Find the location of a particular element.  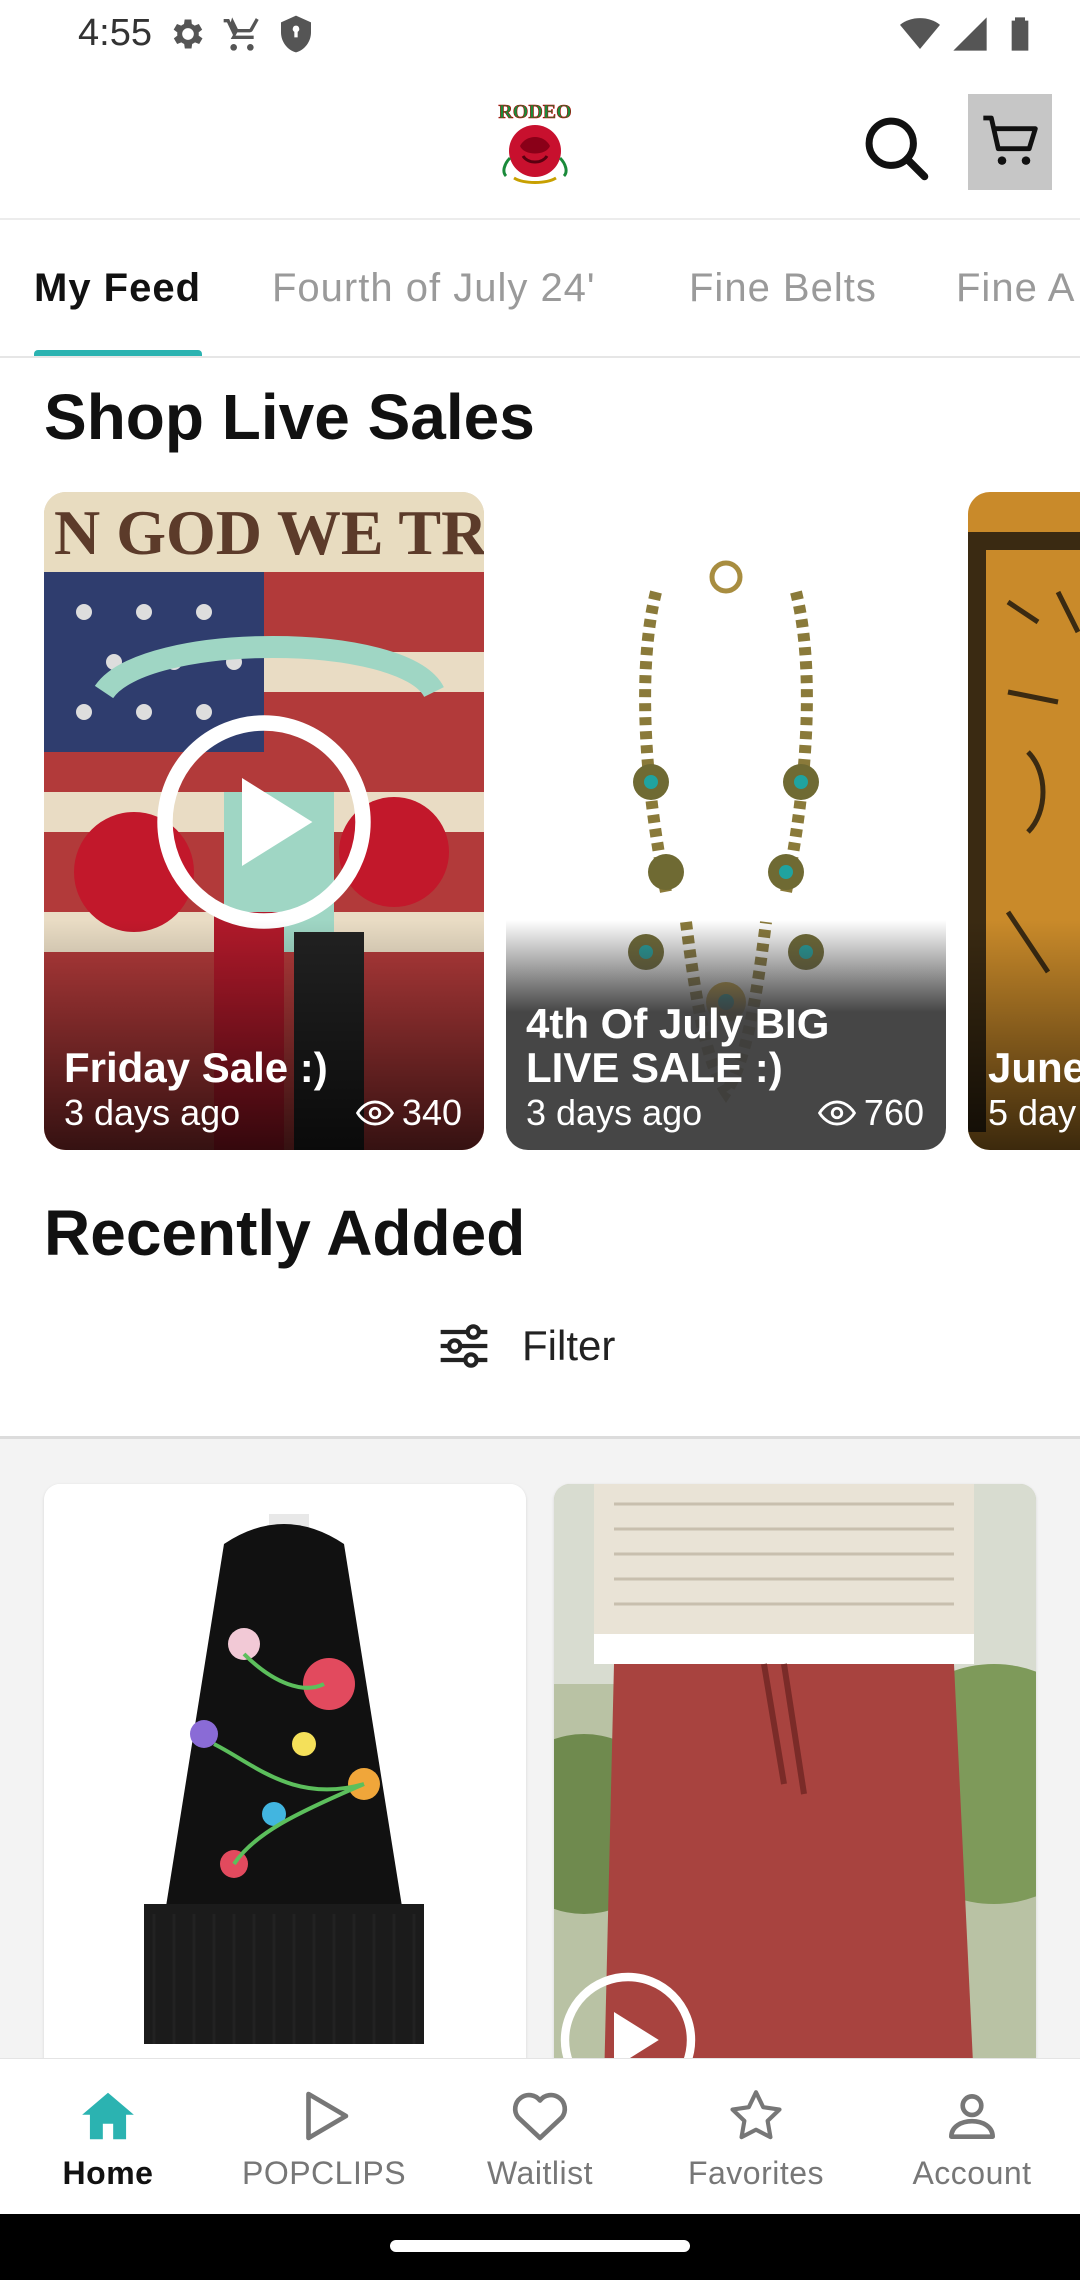

product-image is located at coordinates (285, 1784).